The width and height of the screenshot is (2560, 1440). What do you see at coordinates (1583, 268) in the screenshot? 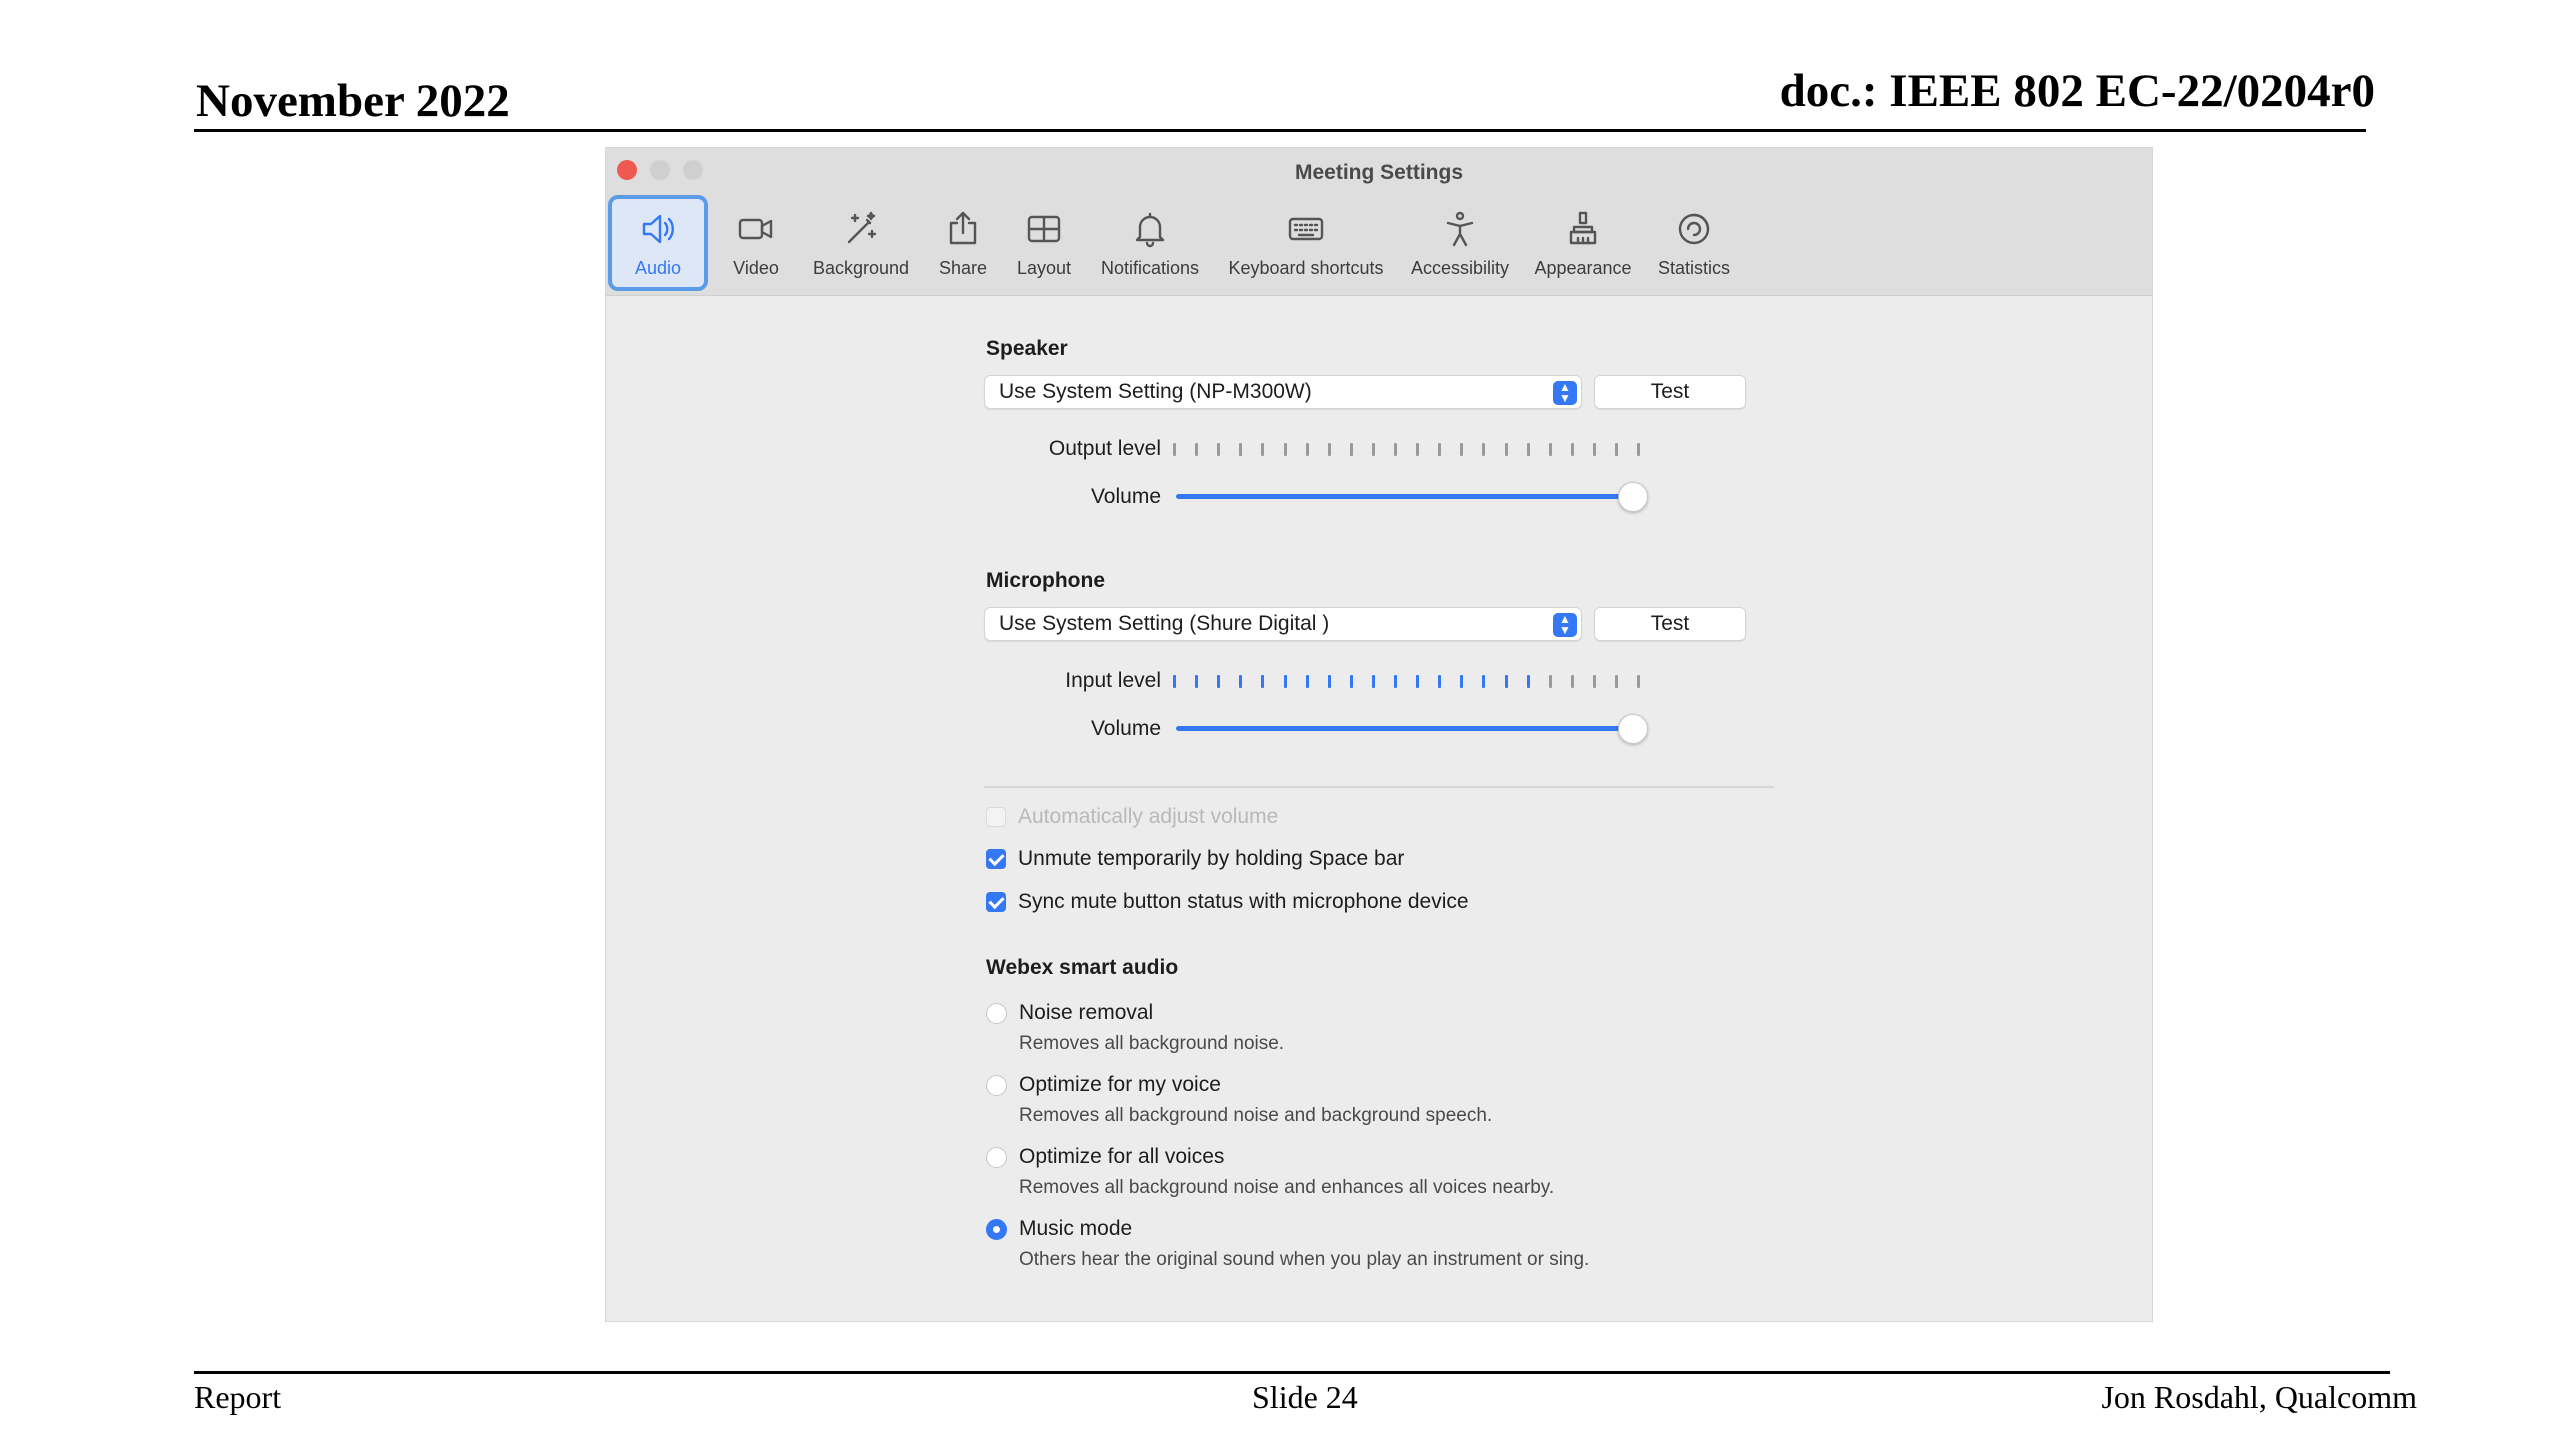
I see `tab-label: Appearance` at bounding box center [1583, 268].